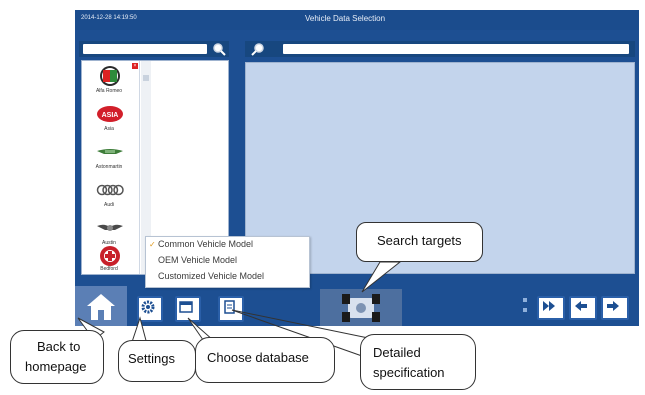 The image size is (645, 395). I want to click on brand-item-asia: ASIA Asia, so click(111, 120).